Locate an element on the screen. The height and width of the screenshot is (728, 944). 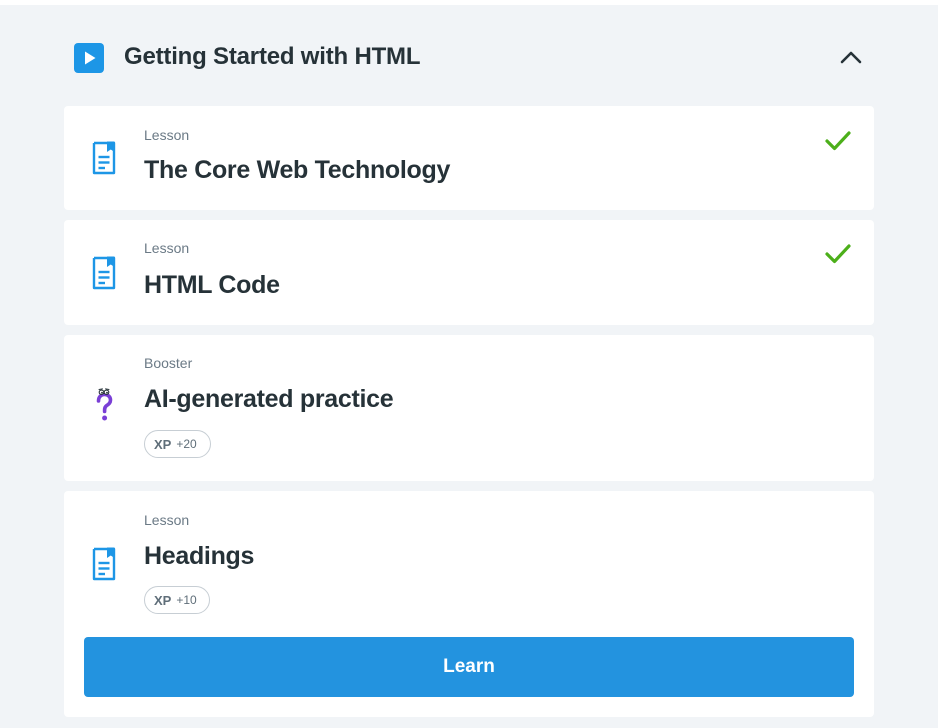
collapse-section-button is located at coordinates (851, 58).